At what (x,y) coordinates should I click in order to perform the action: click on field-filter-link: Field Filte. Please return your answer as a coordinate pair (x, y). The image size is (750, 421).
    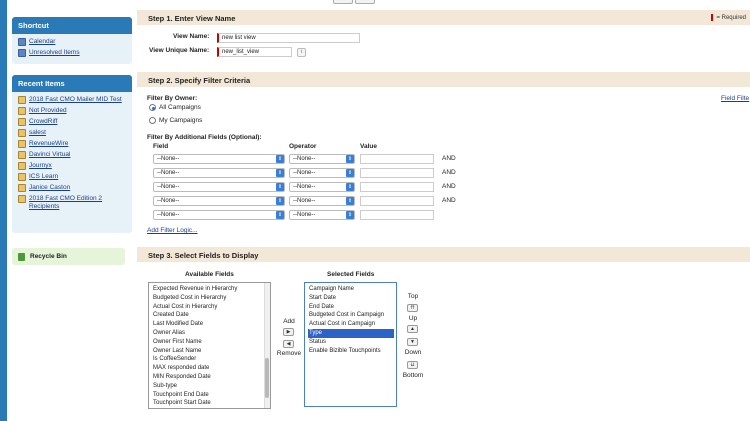
    Looking at the image, I should click on (735, 98).